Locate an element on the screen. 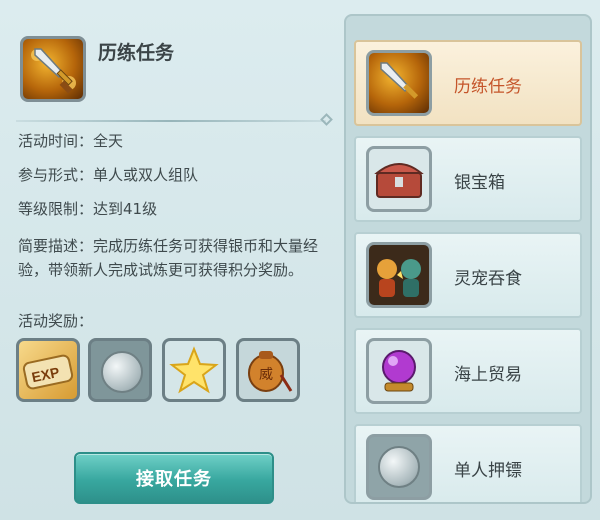 The height and width of the screenshot is (520, 600). activity-time-value: 全天 is located at coordinates (108, 141).